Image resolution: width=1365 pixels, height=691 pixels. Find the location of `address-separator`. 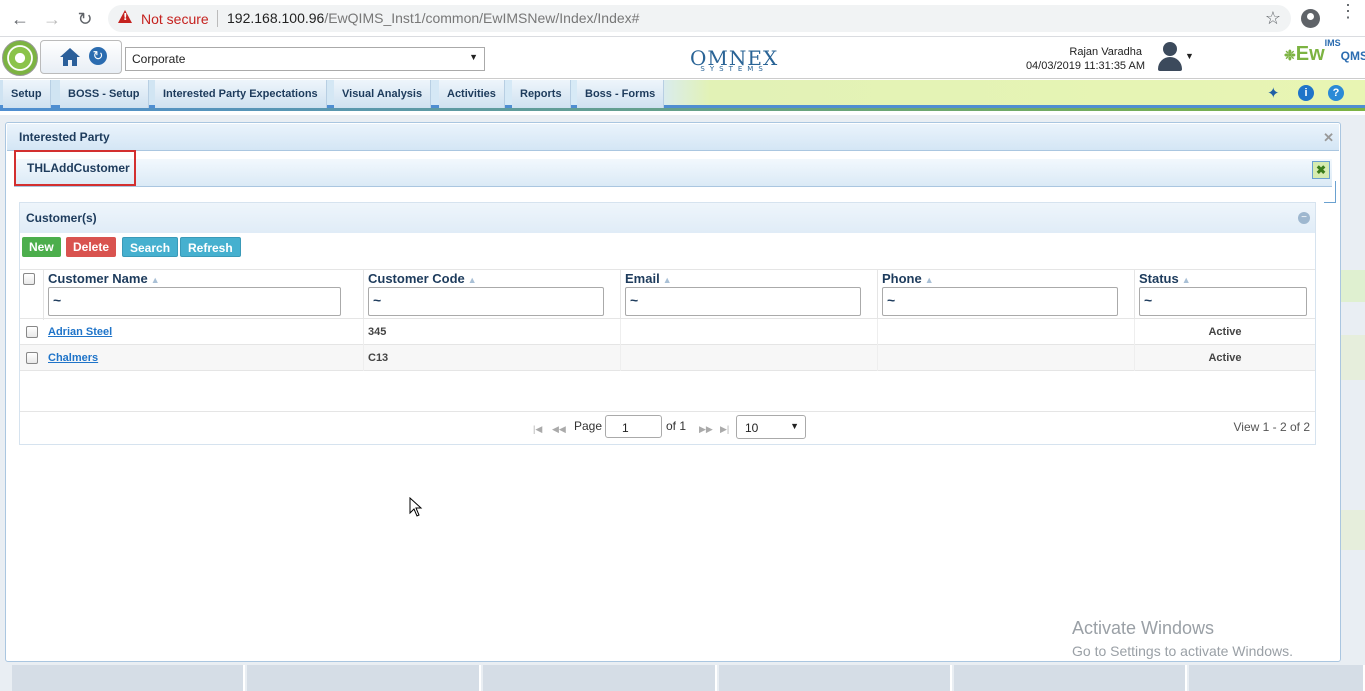

address-separator is located at coordinates (217, 18).